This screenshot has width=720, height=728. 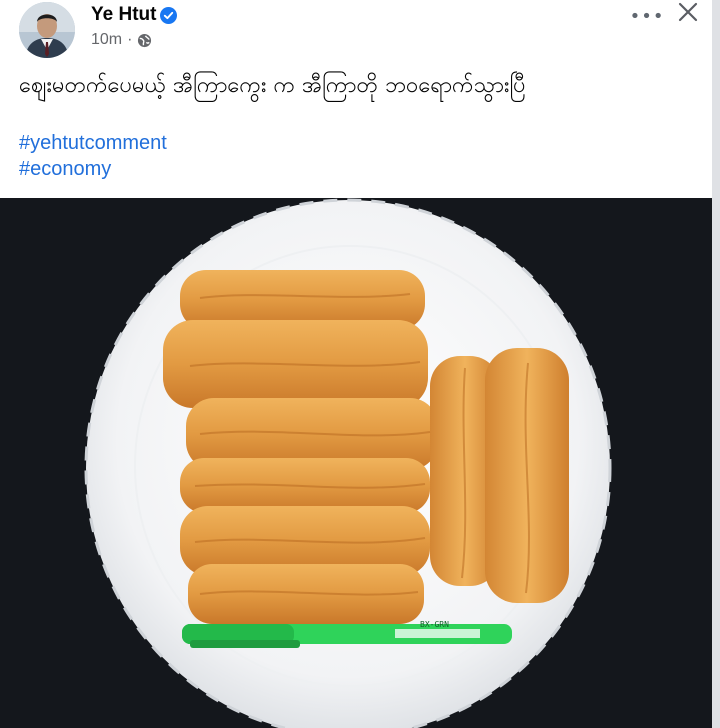 I want to click on pen-label: BX-GRN, so click(x=434, y=624).